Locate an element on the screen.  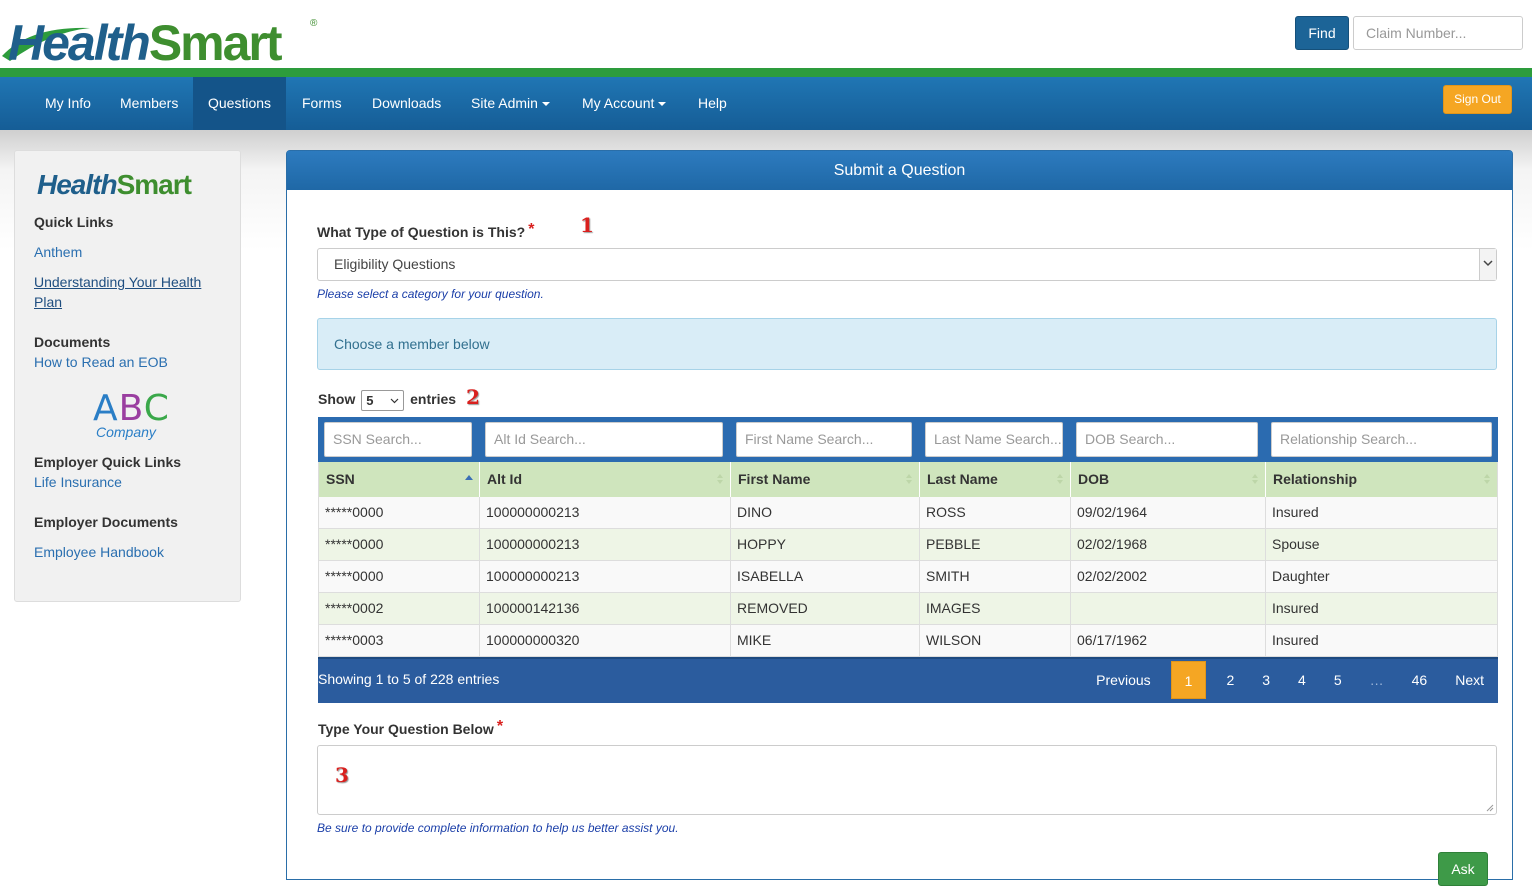
nav-downloads: Downloads is located at coordinates (406, 103).